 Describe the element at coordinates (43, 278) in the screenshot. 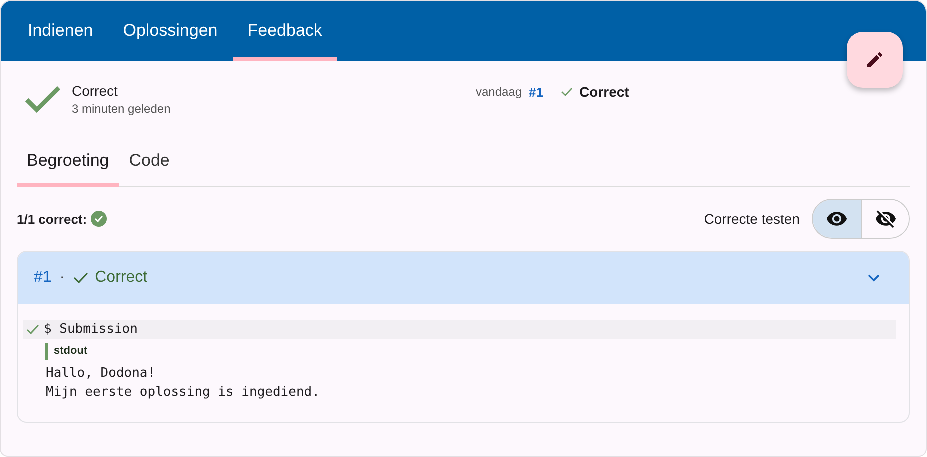

I see `testcase-number: #1` at that location.